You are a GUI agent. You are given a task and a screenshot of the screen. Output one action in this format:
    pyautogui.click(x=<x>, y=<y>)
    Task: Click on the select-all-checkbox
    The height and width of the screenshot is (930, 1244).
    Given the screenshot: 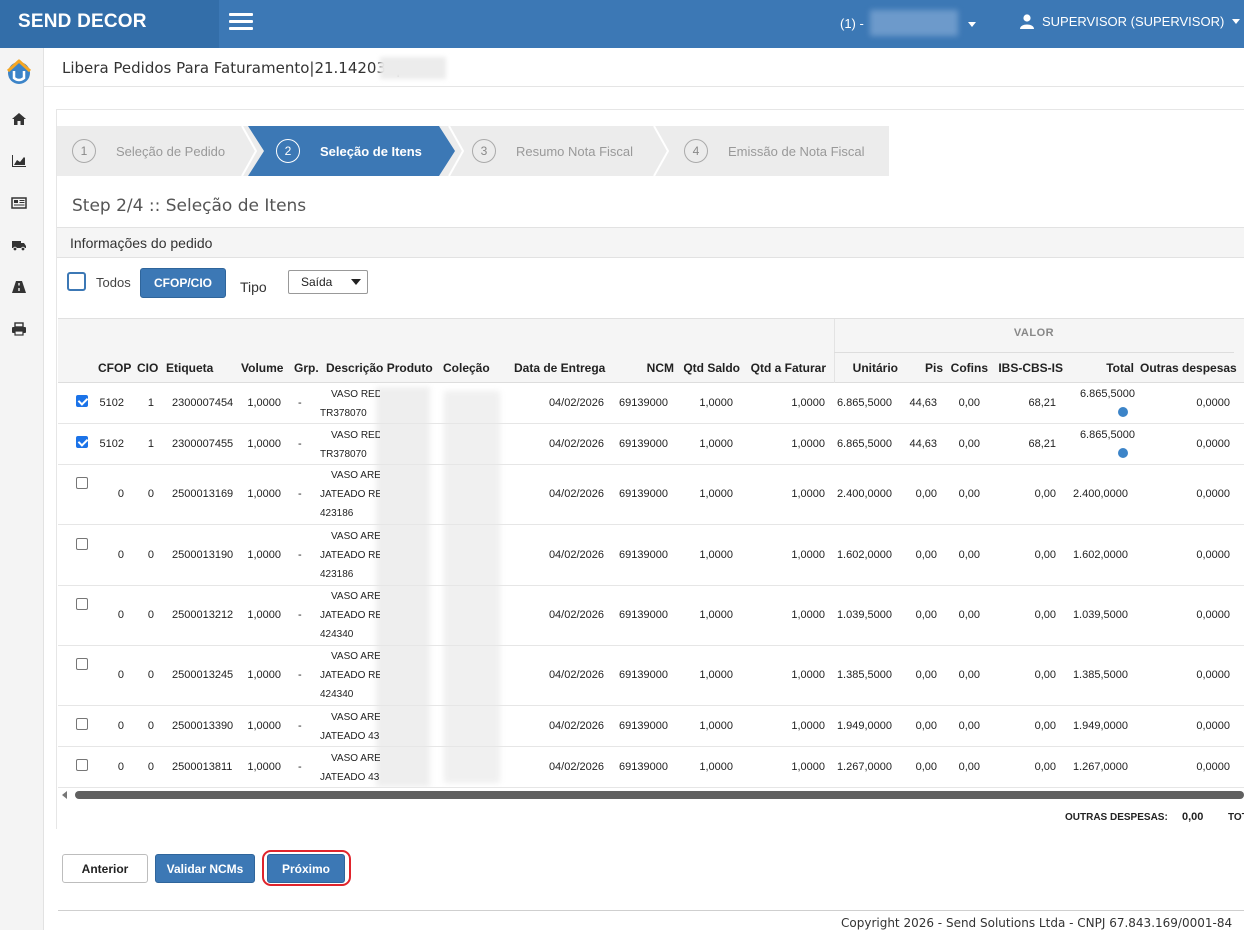 What is the action you would take?
    pyautogui.click(x=76, y=281)
    